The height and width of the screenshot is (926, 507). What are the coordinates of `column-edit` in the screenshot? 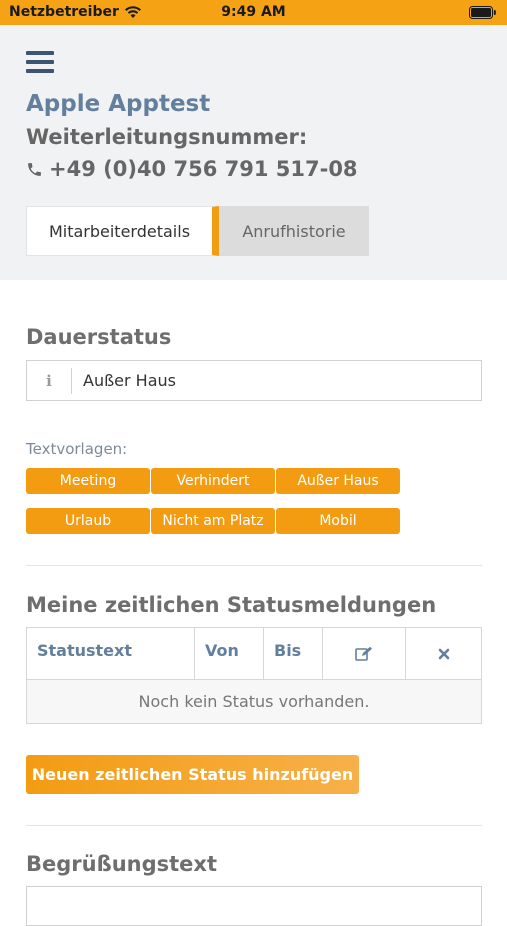 It's located at (364, 653).